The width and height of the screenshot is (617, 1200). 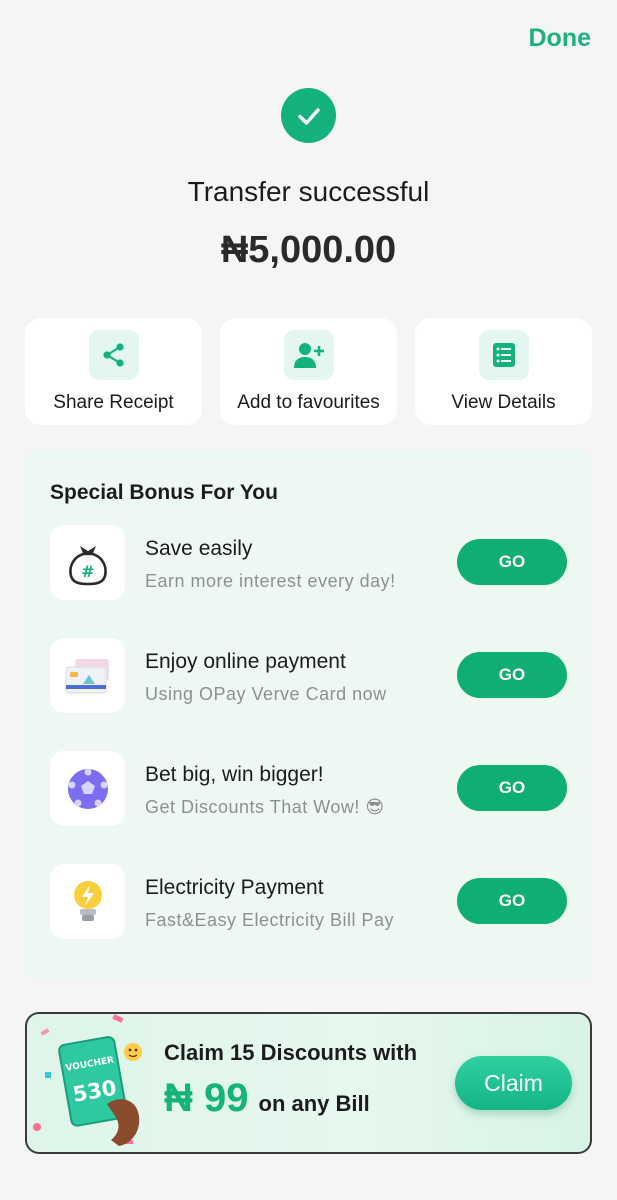 What do you see at coordinates (113, 355) in the screenshot?
I see `share-icon` at bounding box center [113, 355].